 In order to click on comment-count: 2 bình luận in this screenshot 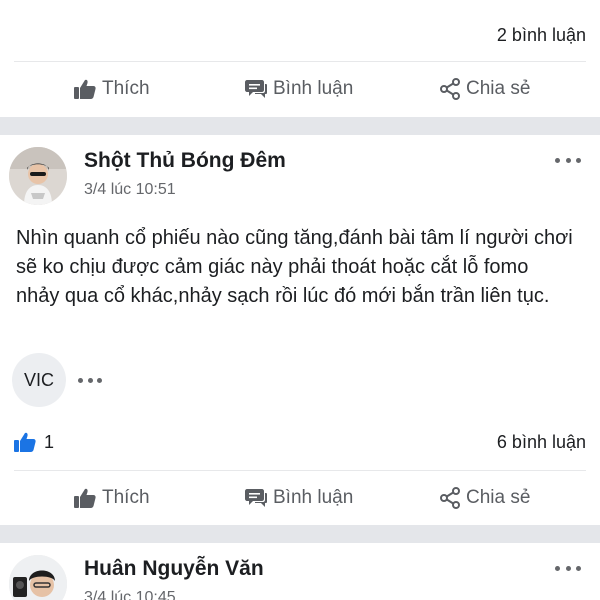, I will do `click(541, 35)`.